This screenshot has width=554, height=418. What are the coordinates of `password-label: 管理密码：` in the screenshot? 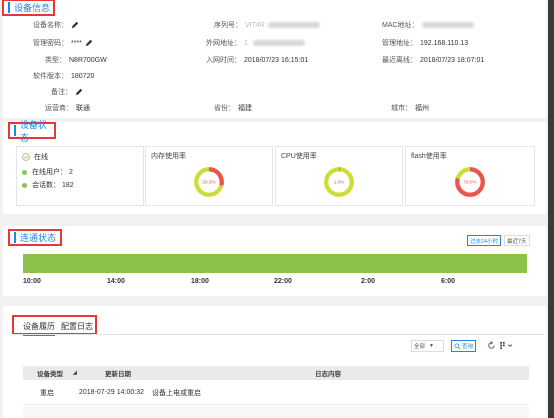 It's located at (50, 43).